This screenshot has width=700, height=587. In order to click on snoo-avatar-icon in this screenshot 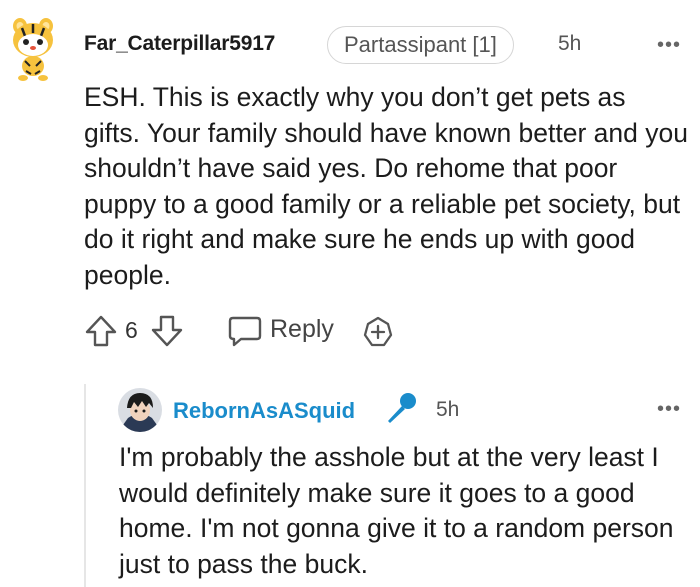, I will do `click(33, 49)`.